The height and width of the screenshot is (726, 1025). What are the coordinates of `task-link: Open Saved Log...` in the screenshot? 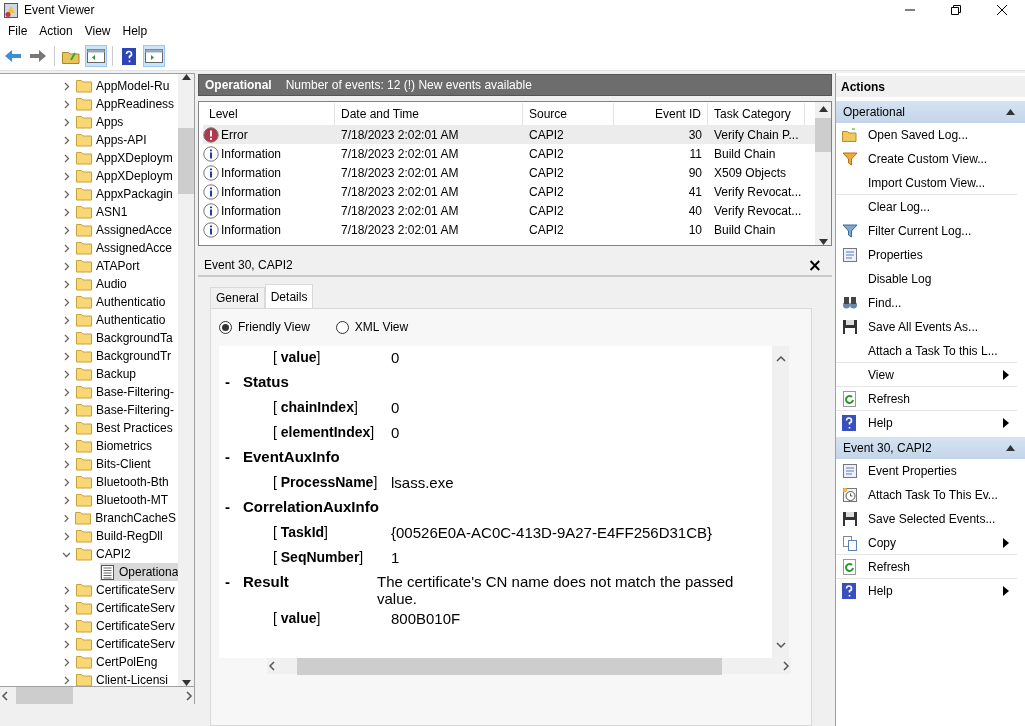 It's located at (926, 135).